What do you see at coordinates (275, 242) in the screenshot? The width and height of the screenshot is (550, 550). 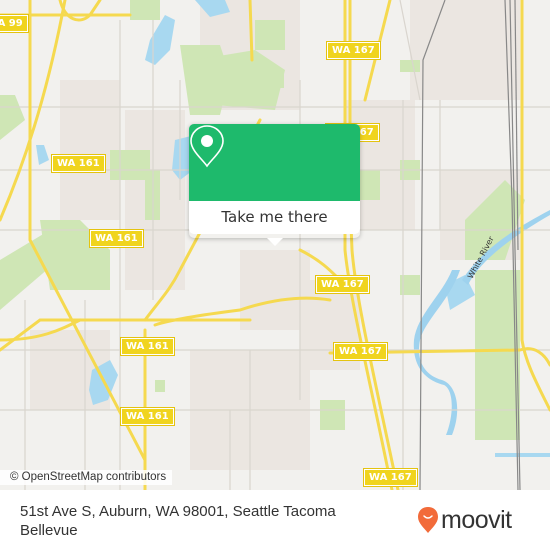 I see `popup-pointer` at bounding box center [275, 242].